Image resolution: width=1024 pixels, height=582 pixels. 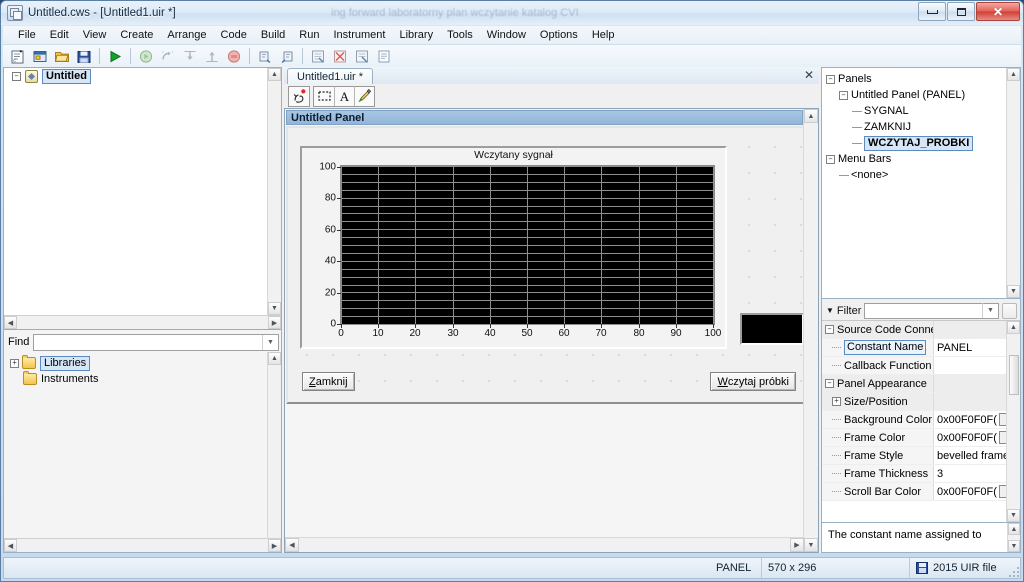 I want to click on menu-options: Options, so click(x=559, y=35).